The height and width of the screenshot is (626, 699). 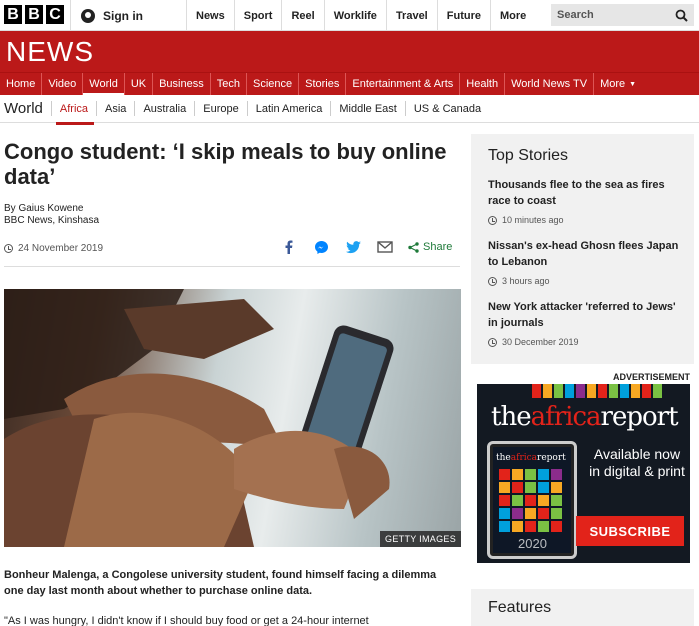 I want to click on sign-in-label: Sign in, so click(x=123, y=15).